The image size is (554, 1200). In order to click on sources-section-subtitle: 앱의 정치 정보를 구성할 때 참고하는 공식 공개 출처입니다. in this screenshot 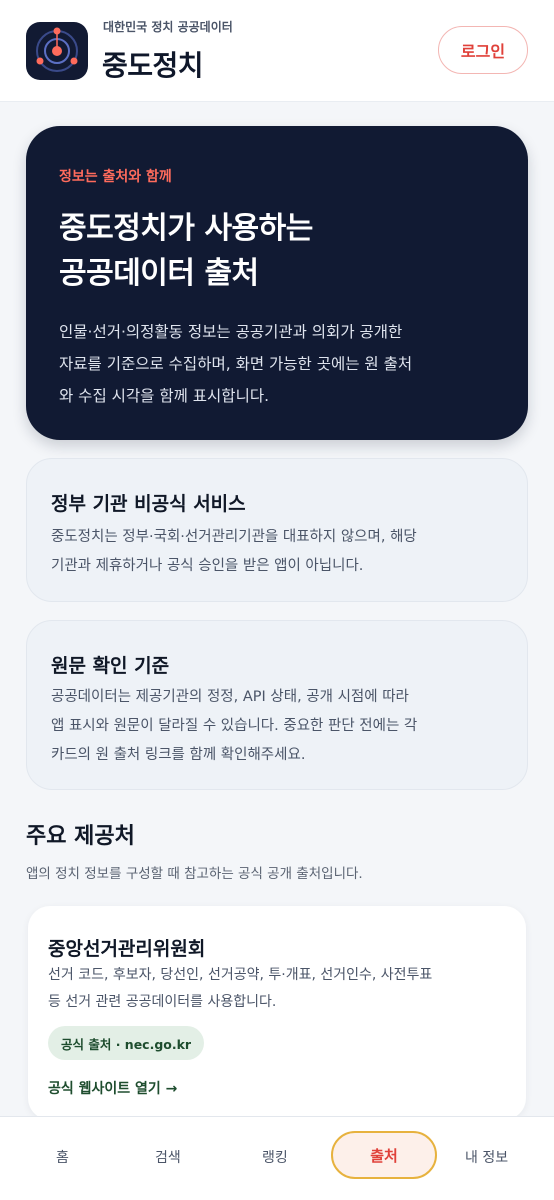, I will do `click(194, 874)`.